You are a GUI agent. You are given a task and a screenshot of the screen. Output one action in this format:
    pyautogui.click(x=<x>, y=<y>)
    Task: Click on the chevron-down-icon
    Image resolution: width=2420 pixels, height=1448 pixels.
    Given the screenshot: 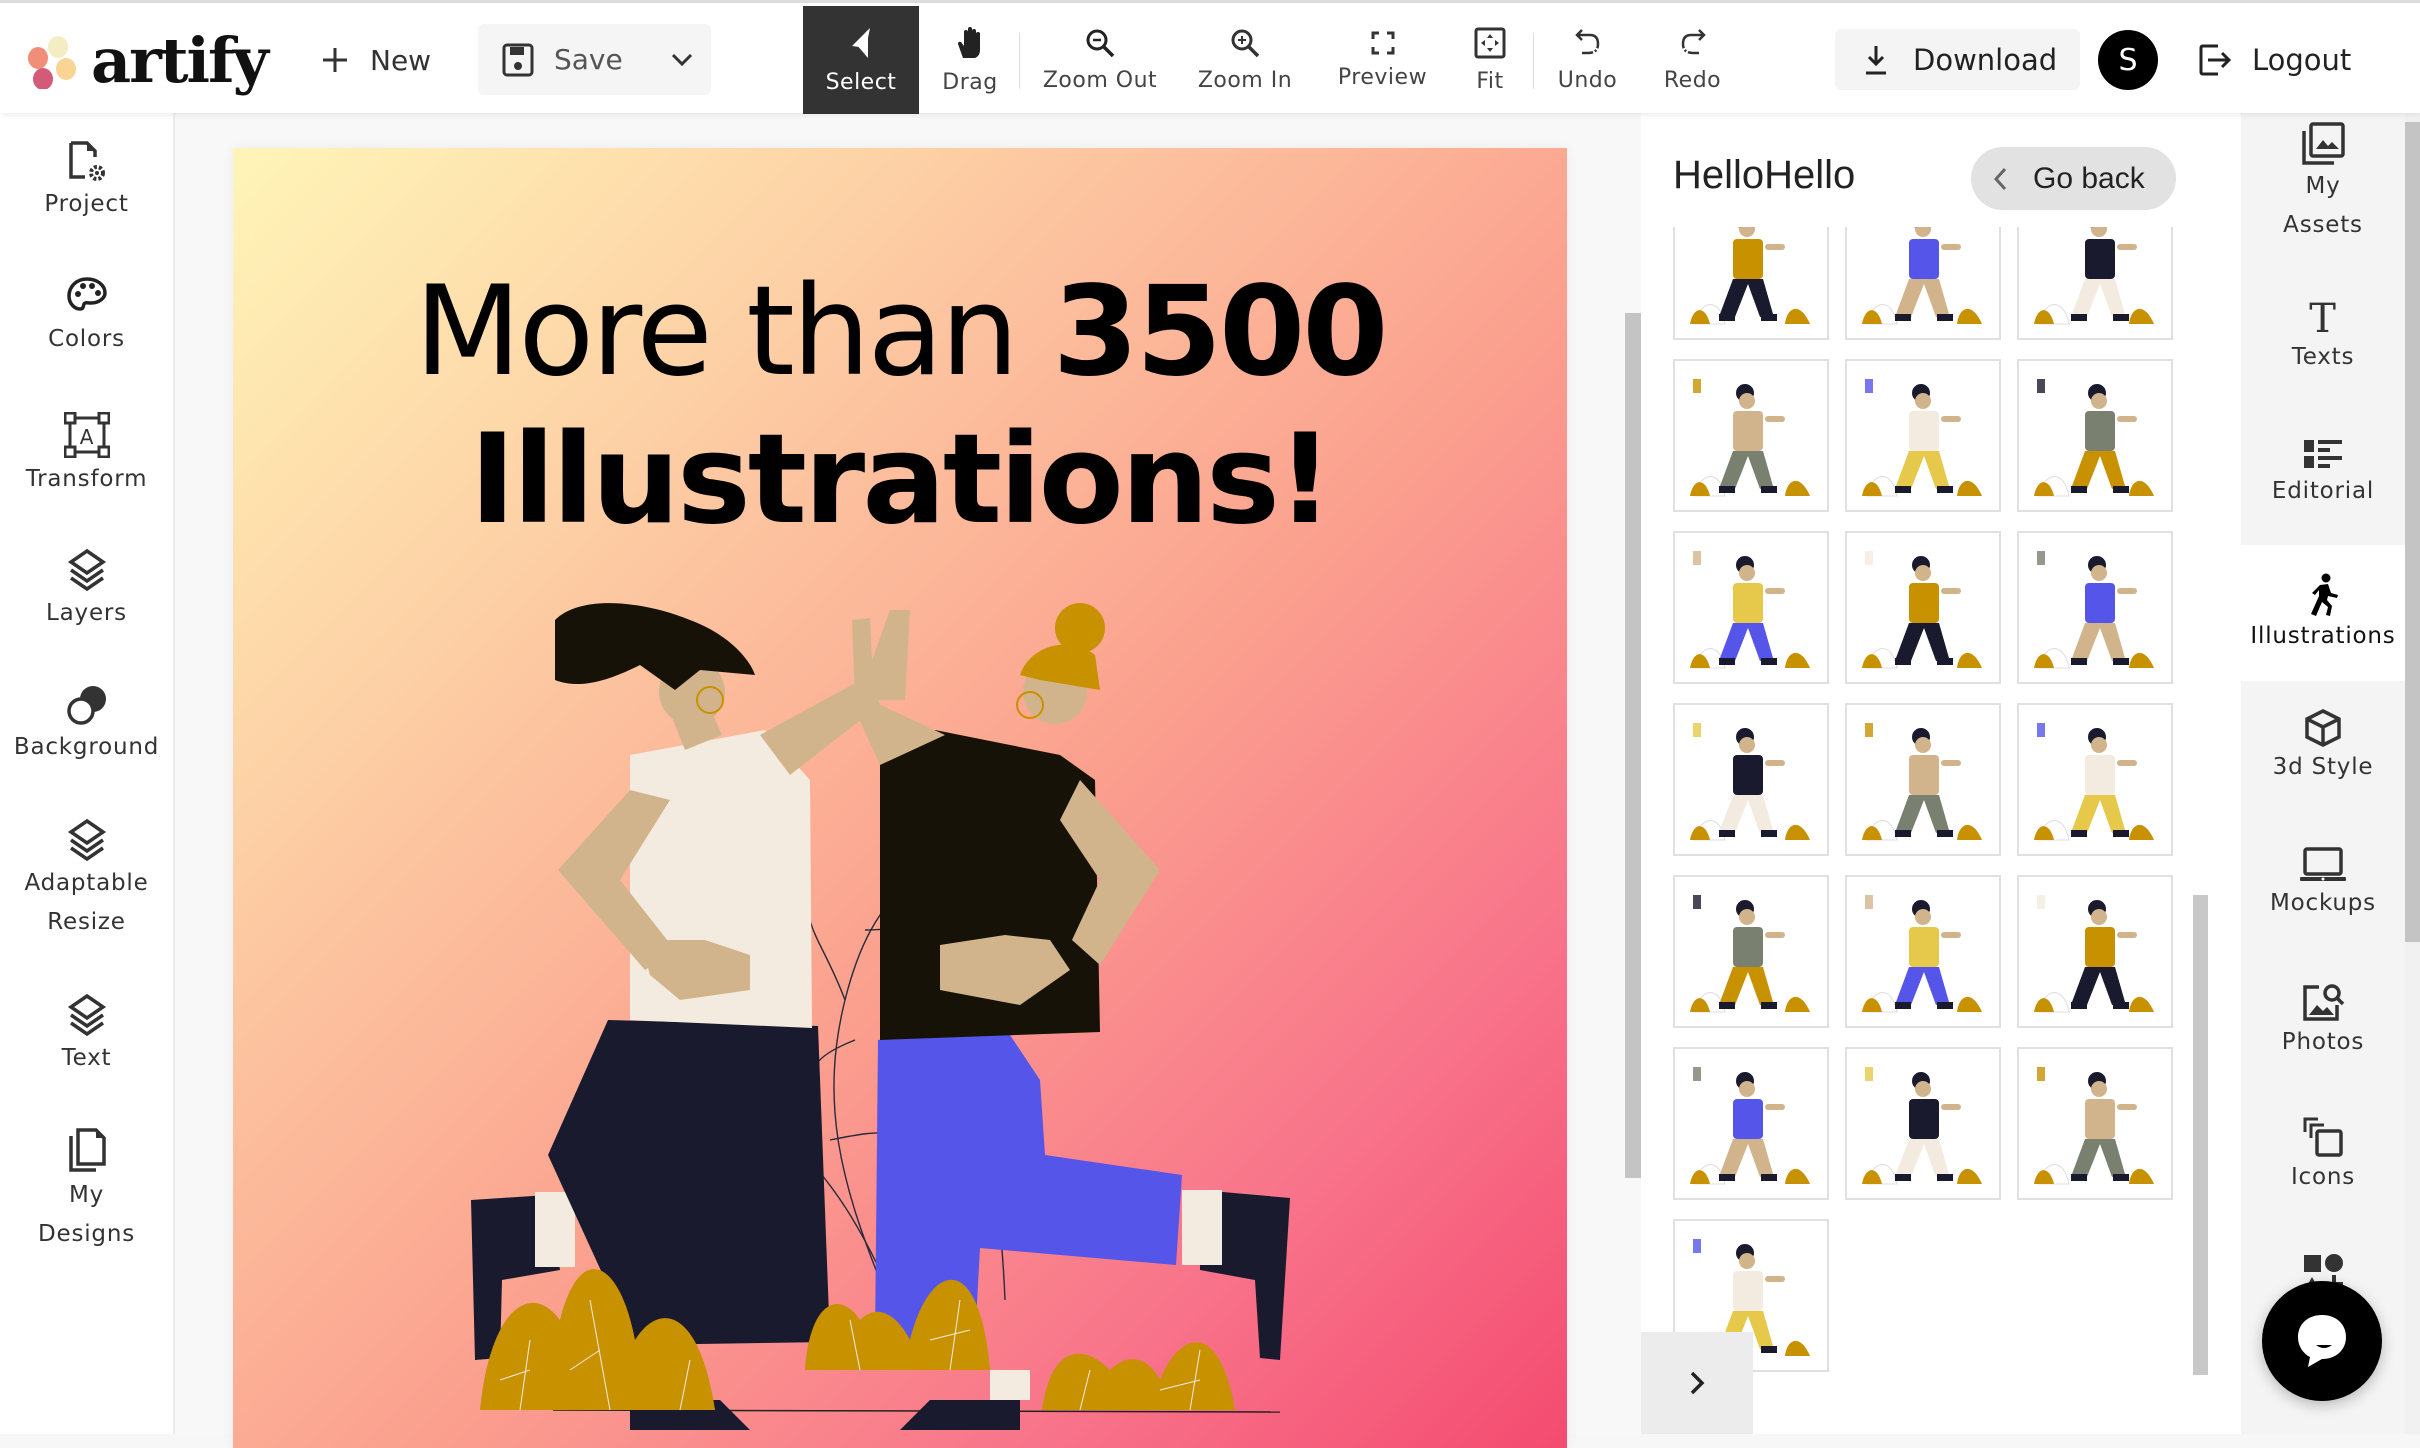 What is the action you would take?
    pyautogui.click(x=682, y=60)
    